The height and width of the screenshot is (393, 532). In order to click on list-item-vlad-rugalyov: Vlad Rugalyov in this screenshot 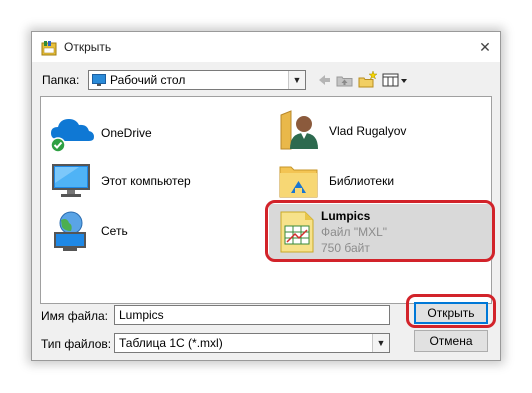, I will do `click(377, 131)`.